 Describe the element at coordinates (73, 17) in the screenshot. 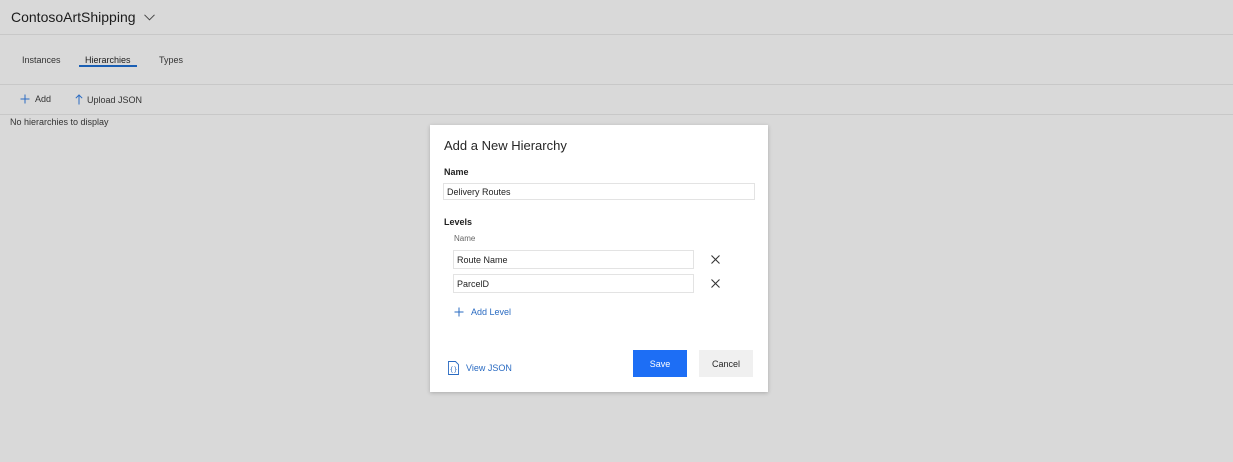

I see `environment-name: ContosoArtShipping` at that location.